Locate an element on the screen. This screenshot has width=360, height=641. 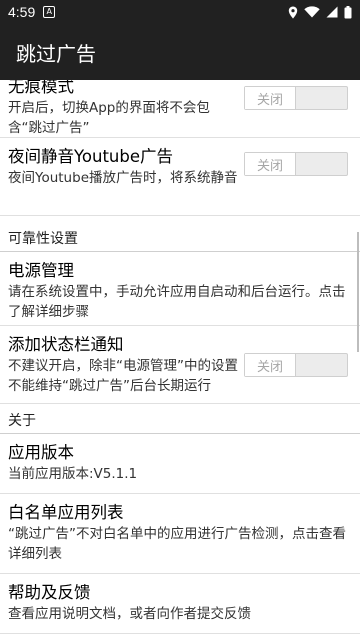
pref-no-trace: 无痕模式 开启后，切换App的界面将不会包含“跳过广告” 关闭 is located at coordinates (180, 109).